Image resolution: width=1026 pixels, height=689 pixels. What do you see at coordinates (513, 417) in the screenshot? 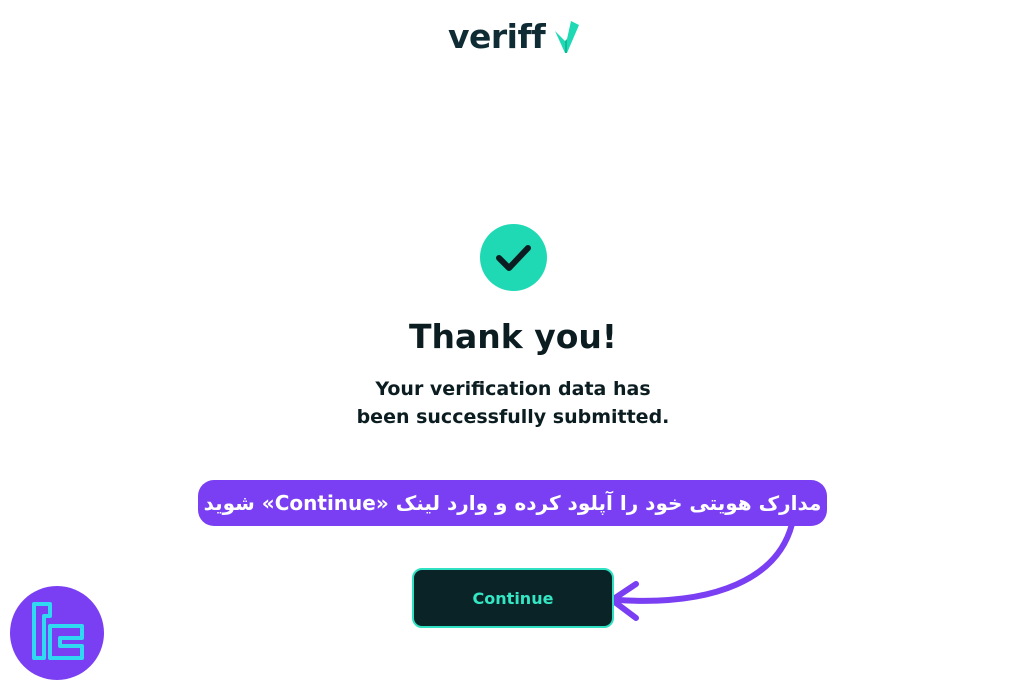
I see `success-message-line-2: been successfully submitted.` at bounding box center [513, 417].